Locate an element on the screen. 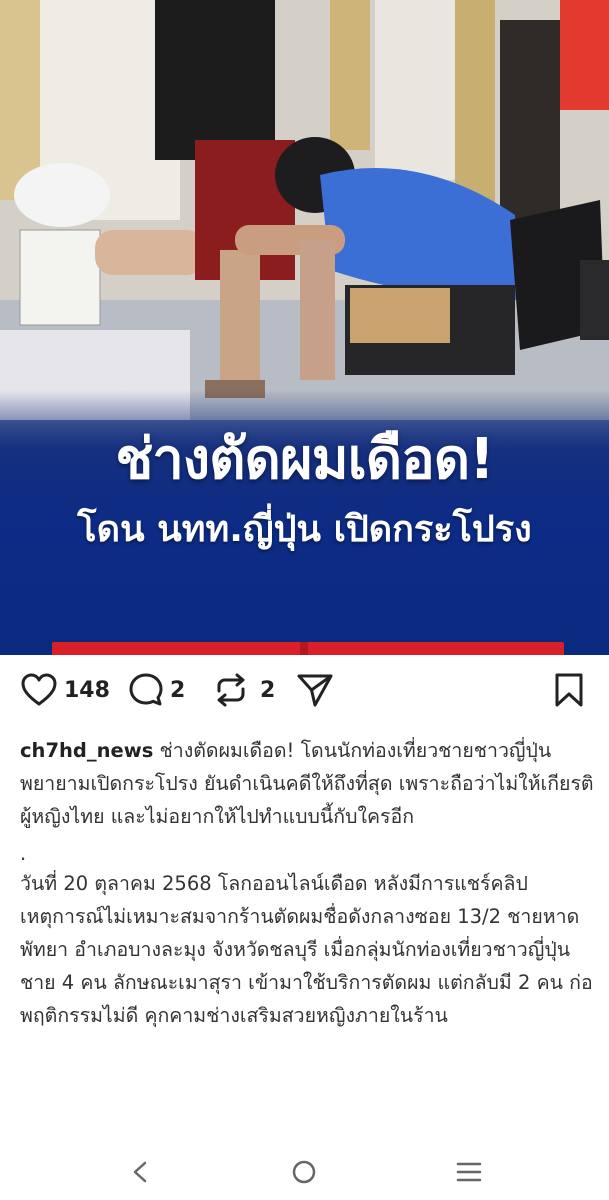 The image size is (609, 1200). nav-back-button is located at coordinates (140, 1172).